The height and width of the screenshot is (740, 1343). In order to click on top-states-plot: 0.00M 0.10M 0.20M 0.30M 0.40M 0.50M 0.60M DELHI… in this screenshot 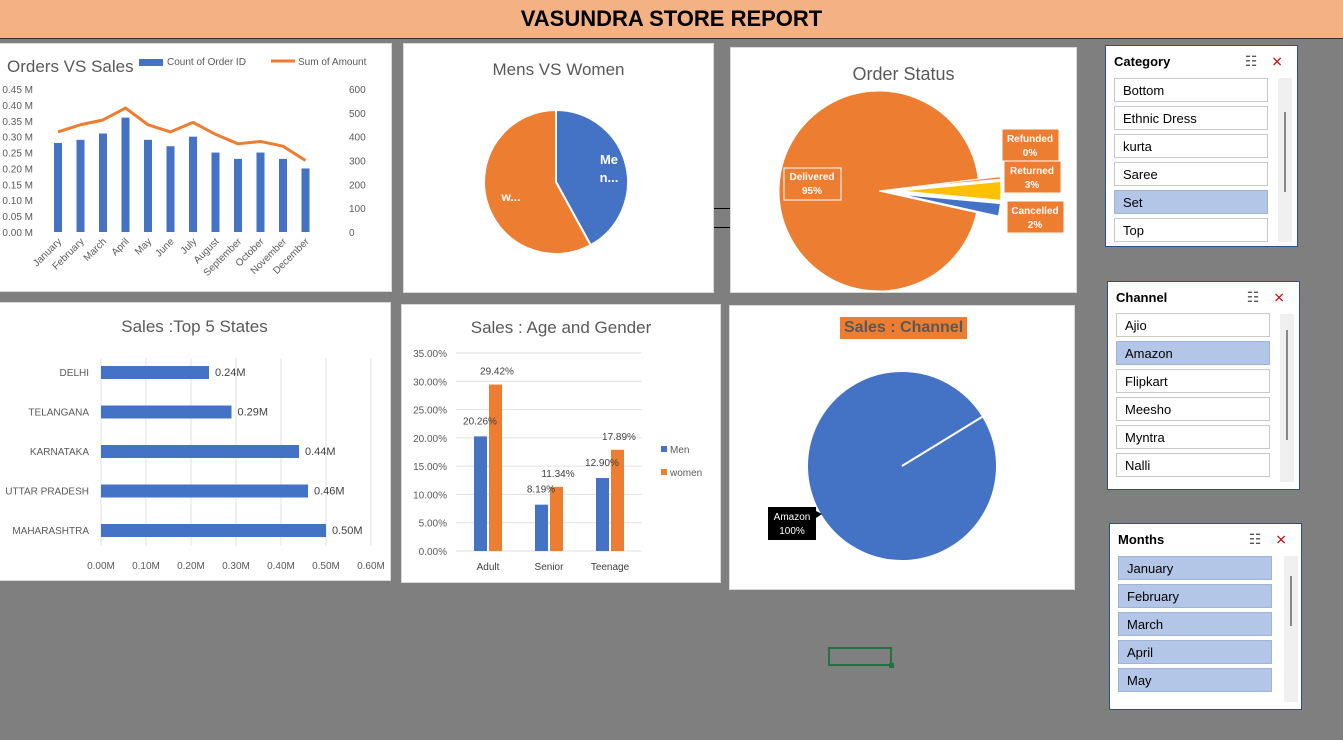, I will do `click(195, 465)`.